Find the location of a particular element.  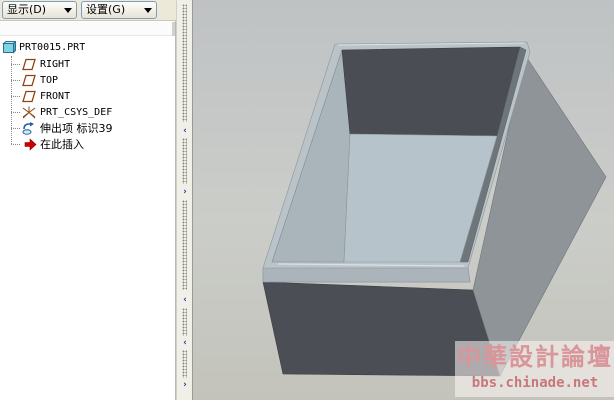

settings-menu-label: 设置(G) is located at coordinates (106, 9).